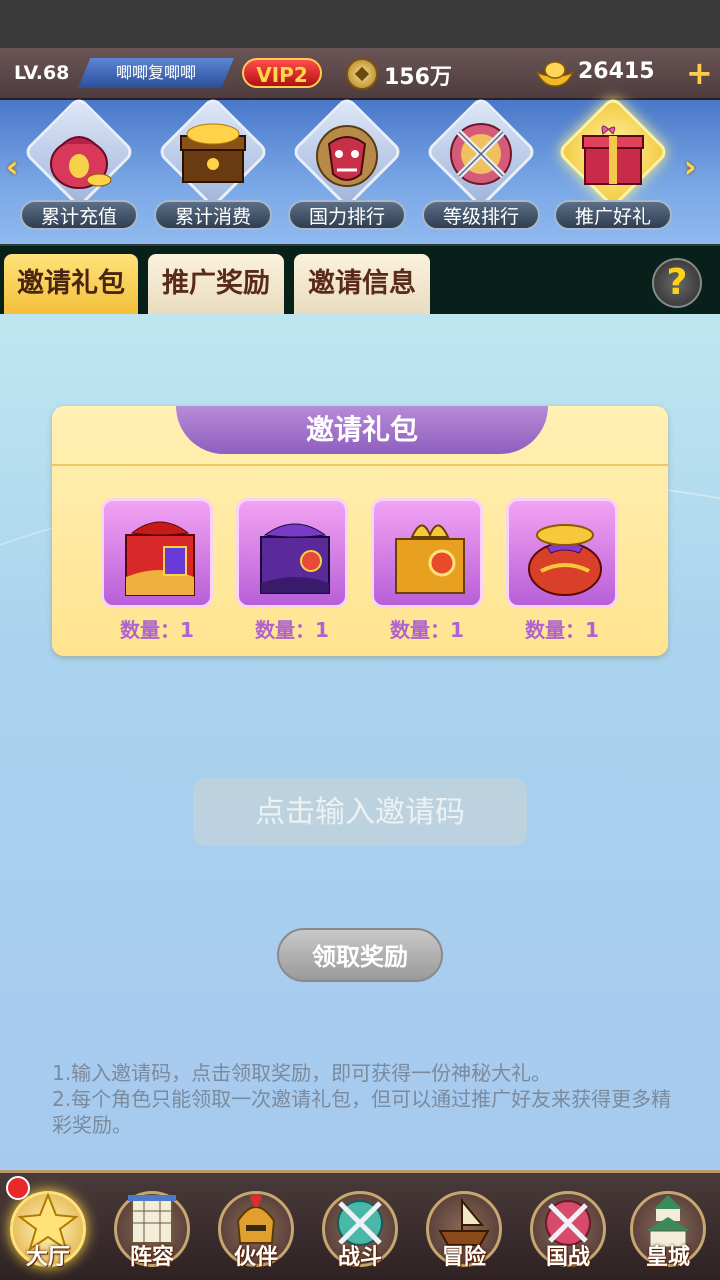 This screenshot has width=720, height=1280. What do you see at coordinates (362, 284) in the screenshot?
I see `tab-invite-info: 邀请信息` at bounding box center [362, 284].